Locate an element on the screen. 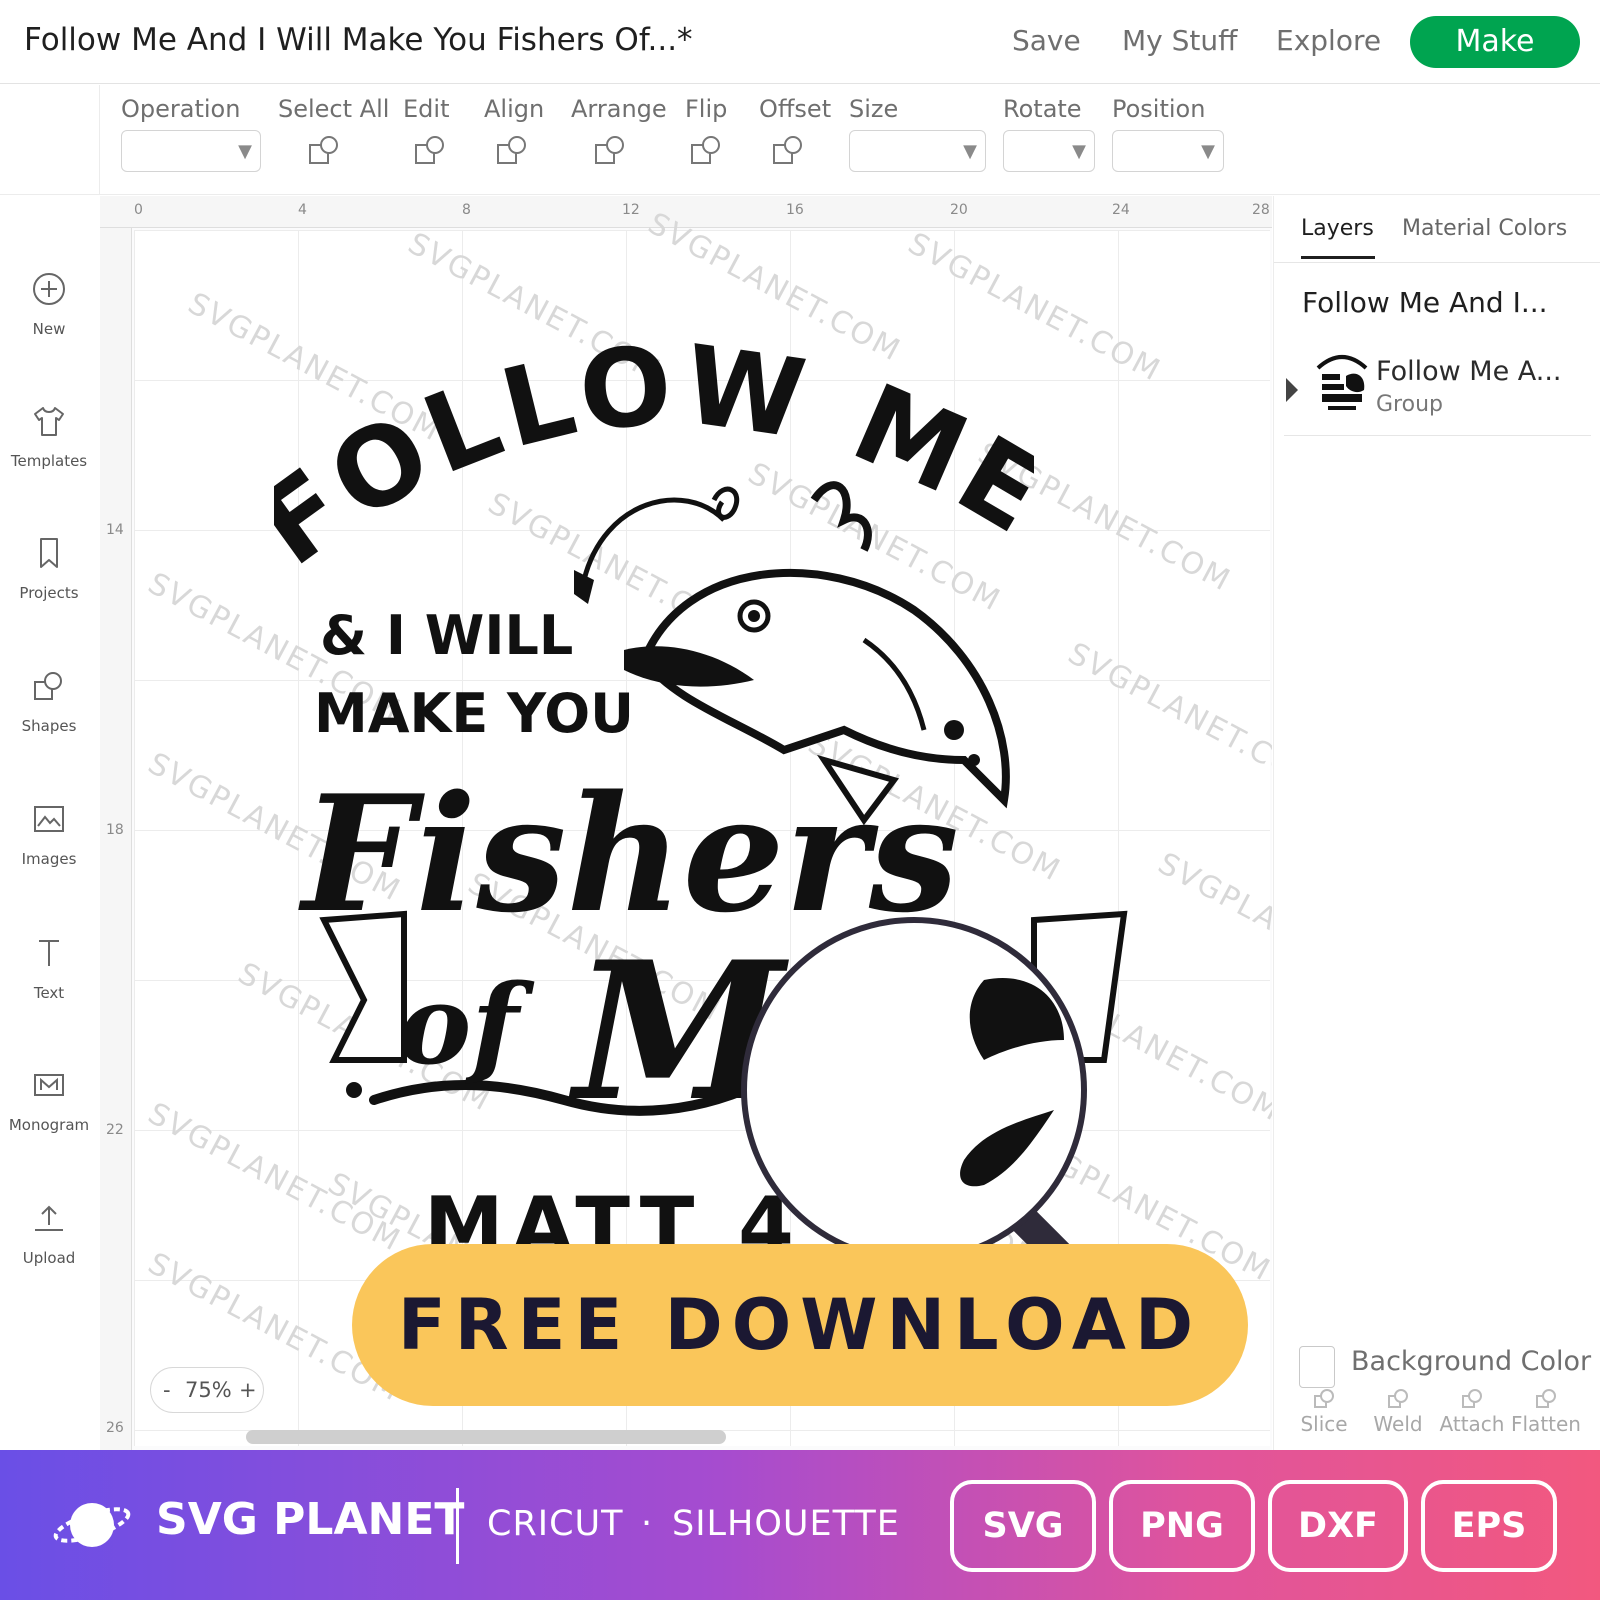 This screenshot has width=1600, height=1600. silhouette-label: SILHOUETTE is located at coordinates (786, 1524).